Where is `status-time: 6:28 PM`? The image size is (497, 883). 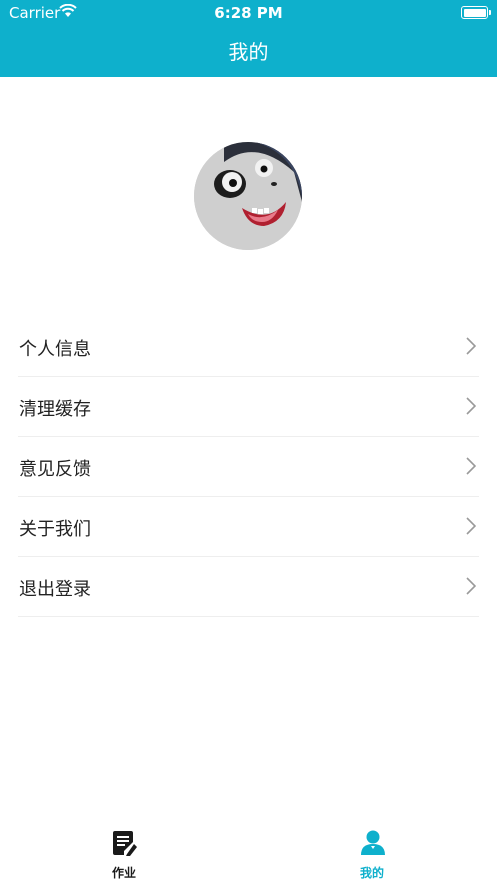
status-time: 6:28 PM is located at coordinates (248, 13).